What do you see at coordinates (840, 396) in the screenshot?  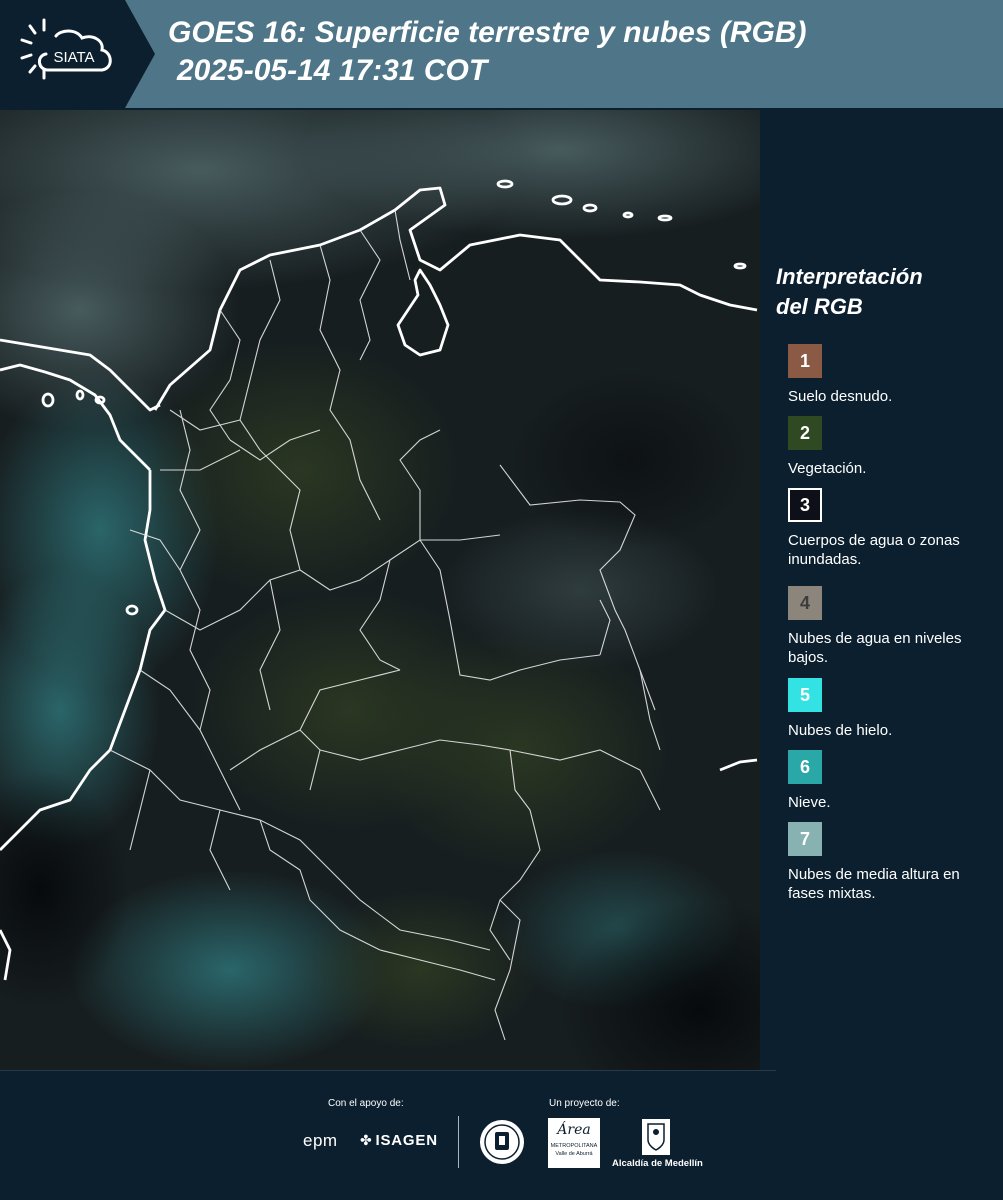 I see `legend-label: Suelo desnudo.` at bounding box center [840, 396].